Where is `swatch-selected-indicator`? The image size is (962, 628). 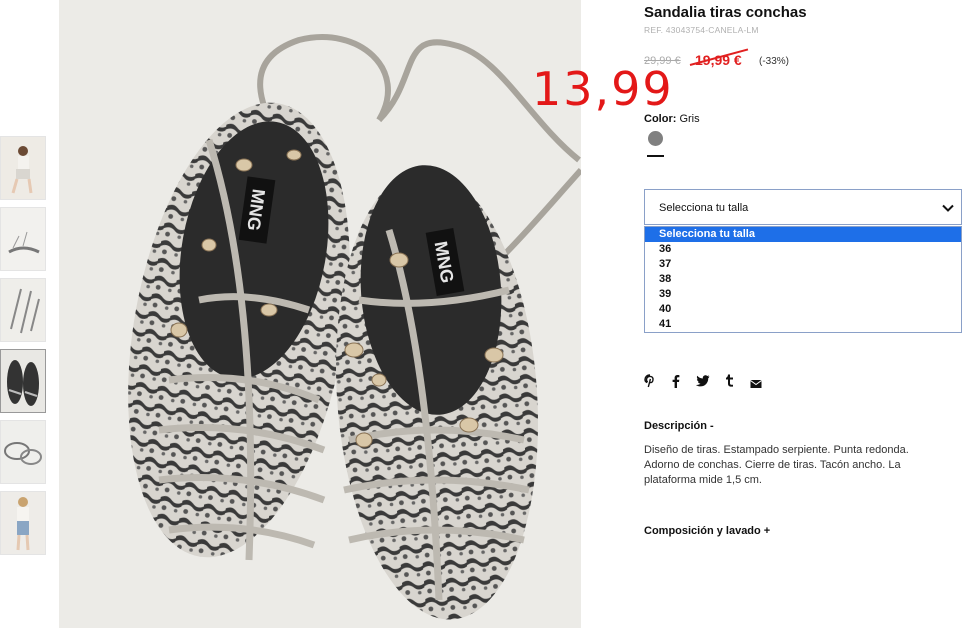
swatch-selected-indicator is located at coordinates (655, 156).